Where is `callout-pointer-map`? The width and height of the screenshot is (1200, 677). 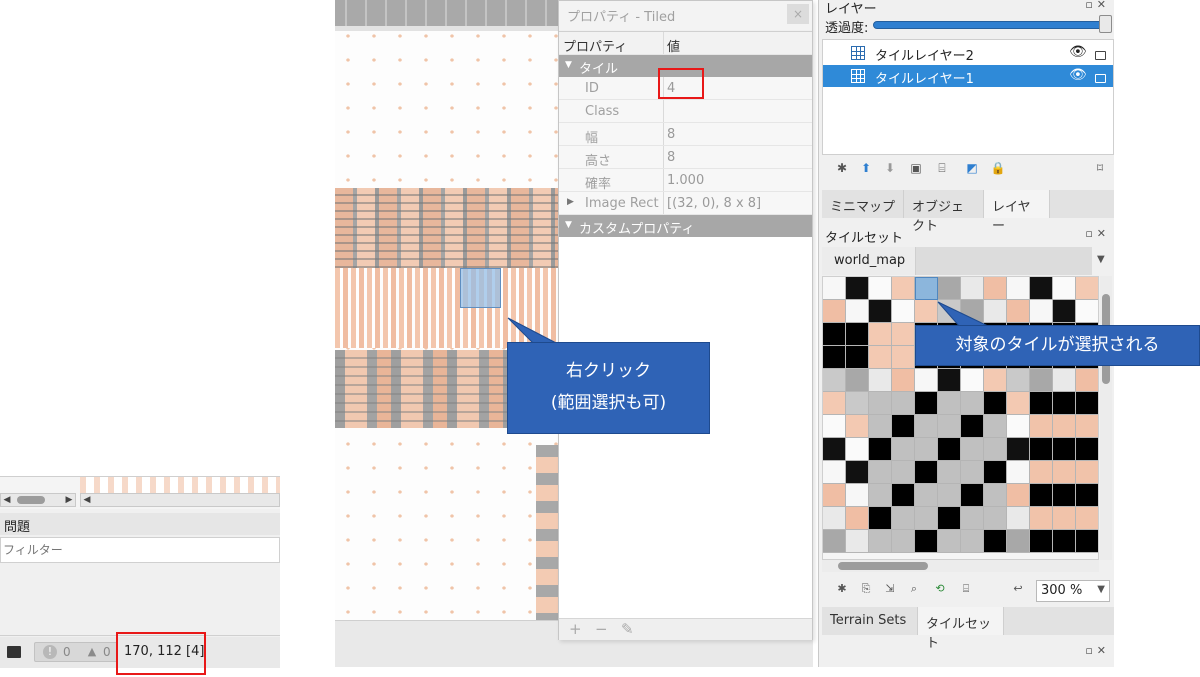
callout-pointer-map is located at coordinates (534, 331).